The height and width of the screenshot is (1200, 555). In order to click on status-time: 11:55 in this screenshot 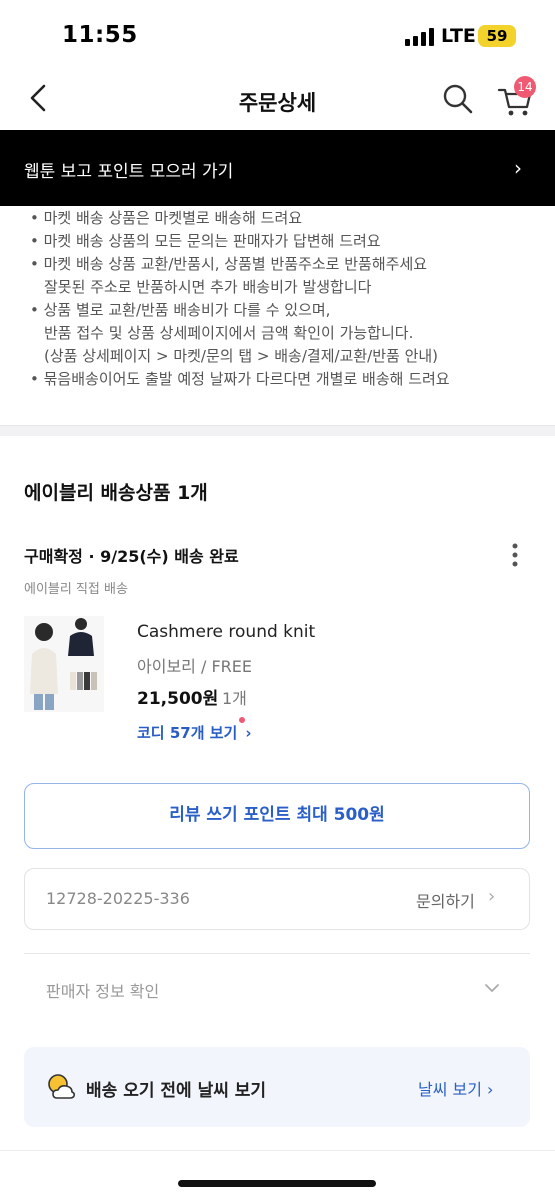, I will do `click(100, 35)`.